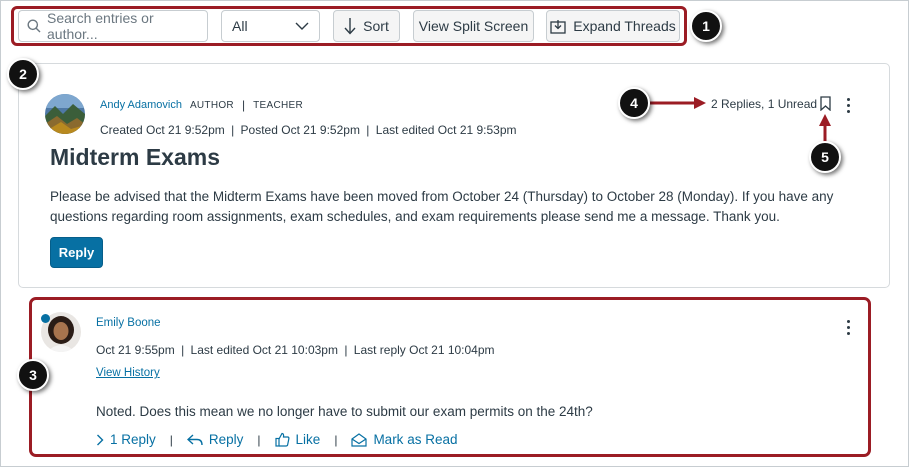 The width and height of the screenshot is (909, 467). I want to click on like-label: Like, so click(308, 439).